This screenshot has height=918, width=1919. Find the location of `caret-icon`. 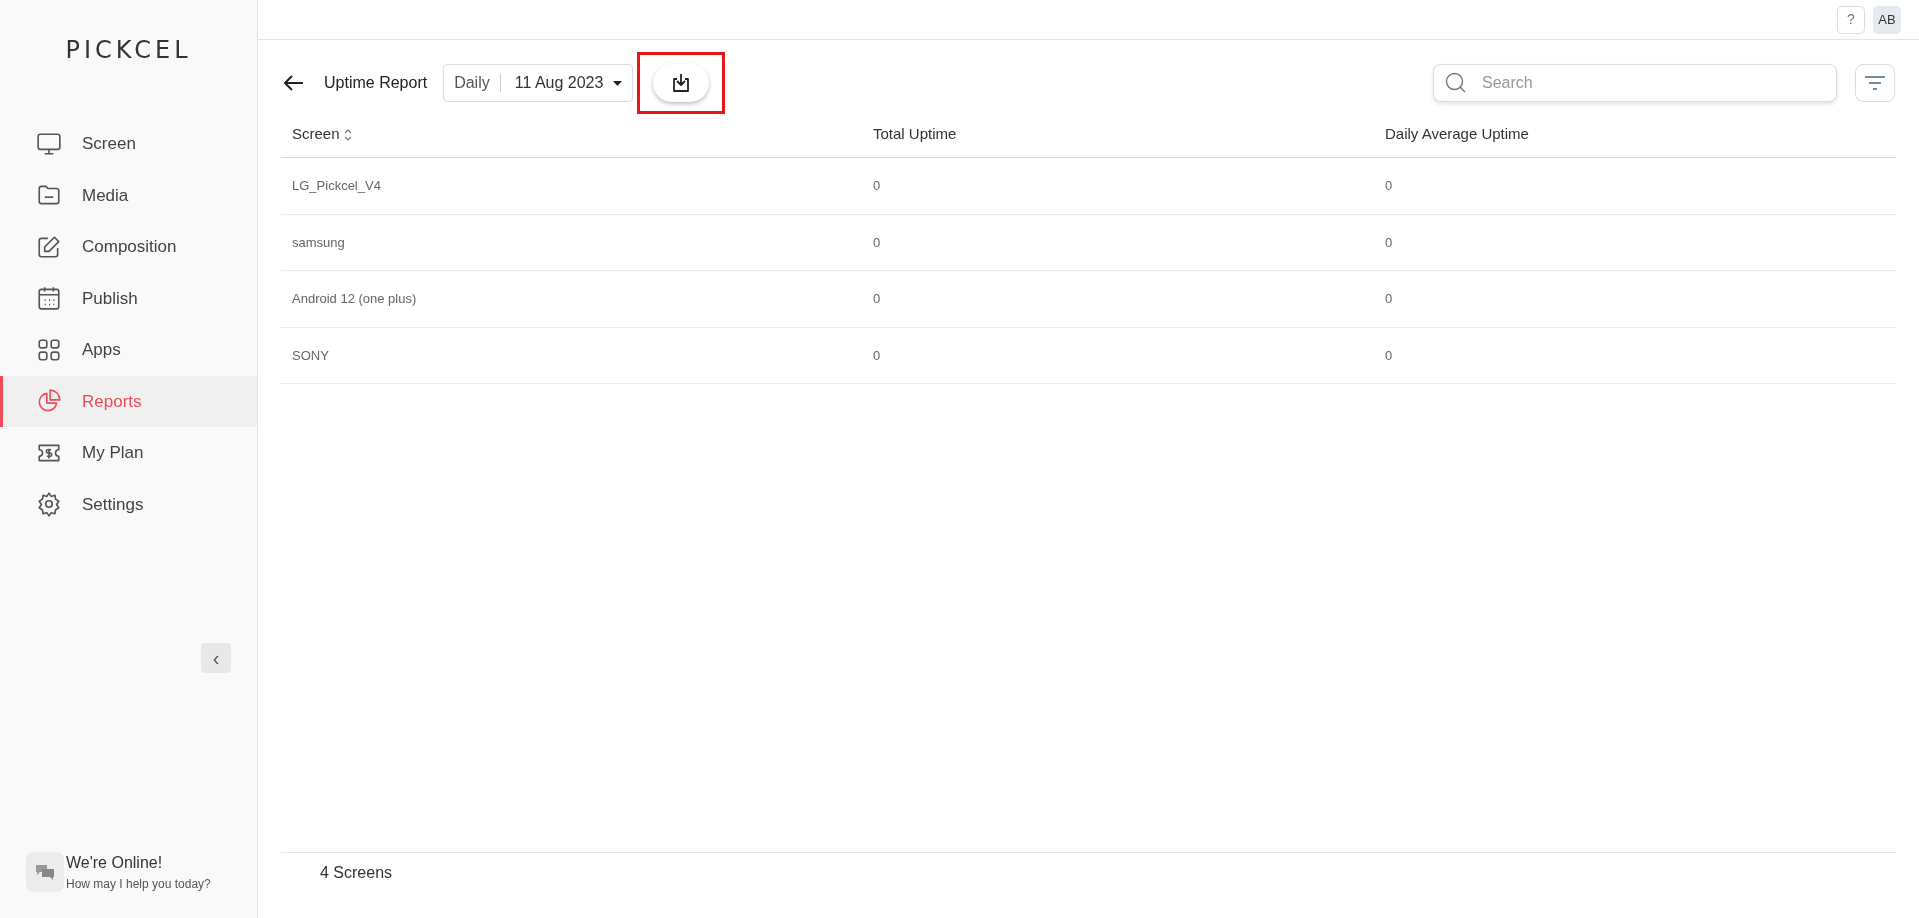

caret-icon is located at coordinates (618, 83).